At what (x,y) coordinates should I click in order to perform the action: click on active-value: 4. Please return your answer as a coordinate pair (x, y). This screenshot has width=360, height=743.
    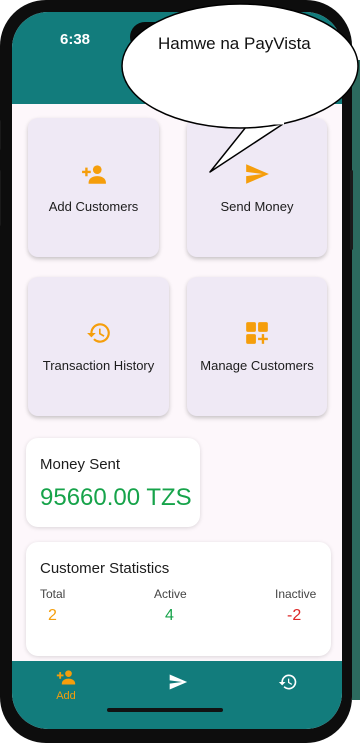
    Looking at the image, I should click on (169, 615).